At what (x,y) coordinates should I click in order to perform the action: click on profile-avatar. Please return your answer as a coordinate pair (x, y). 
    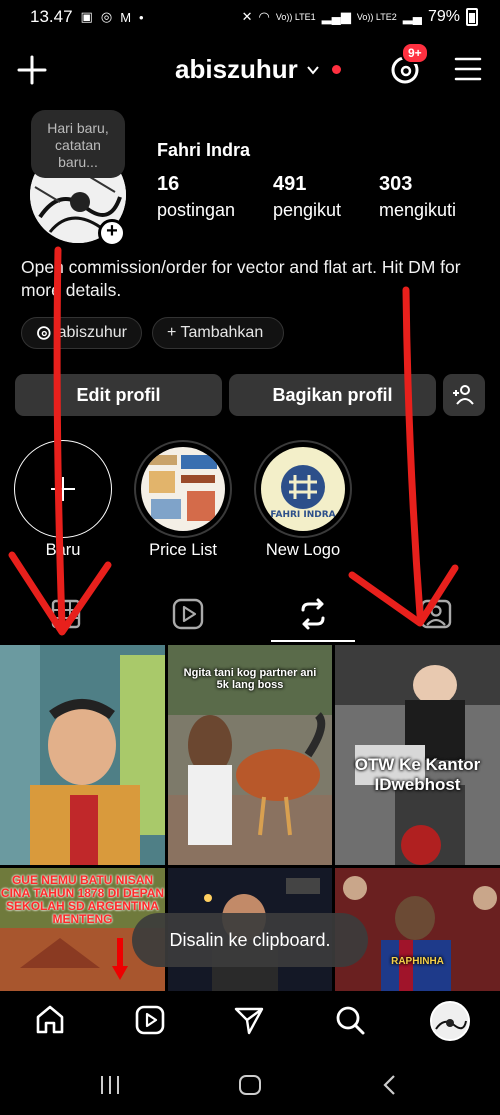
    Looking at the image, I should click on (450, 1021).